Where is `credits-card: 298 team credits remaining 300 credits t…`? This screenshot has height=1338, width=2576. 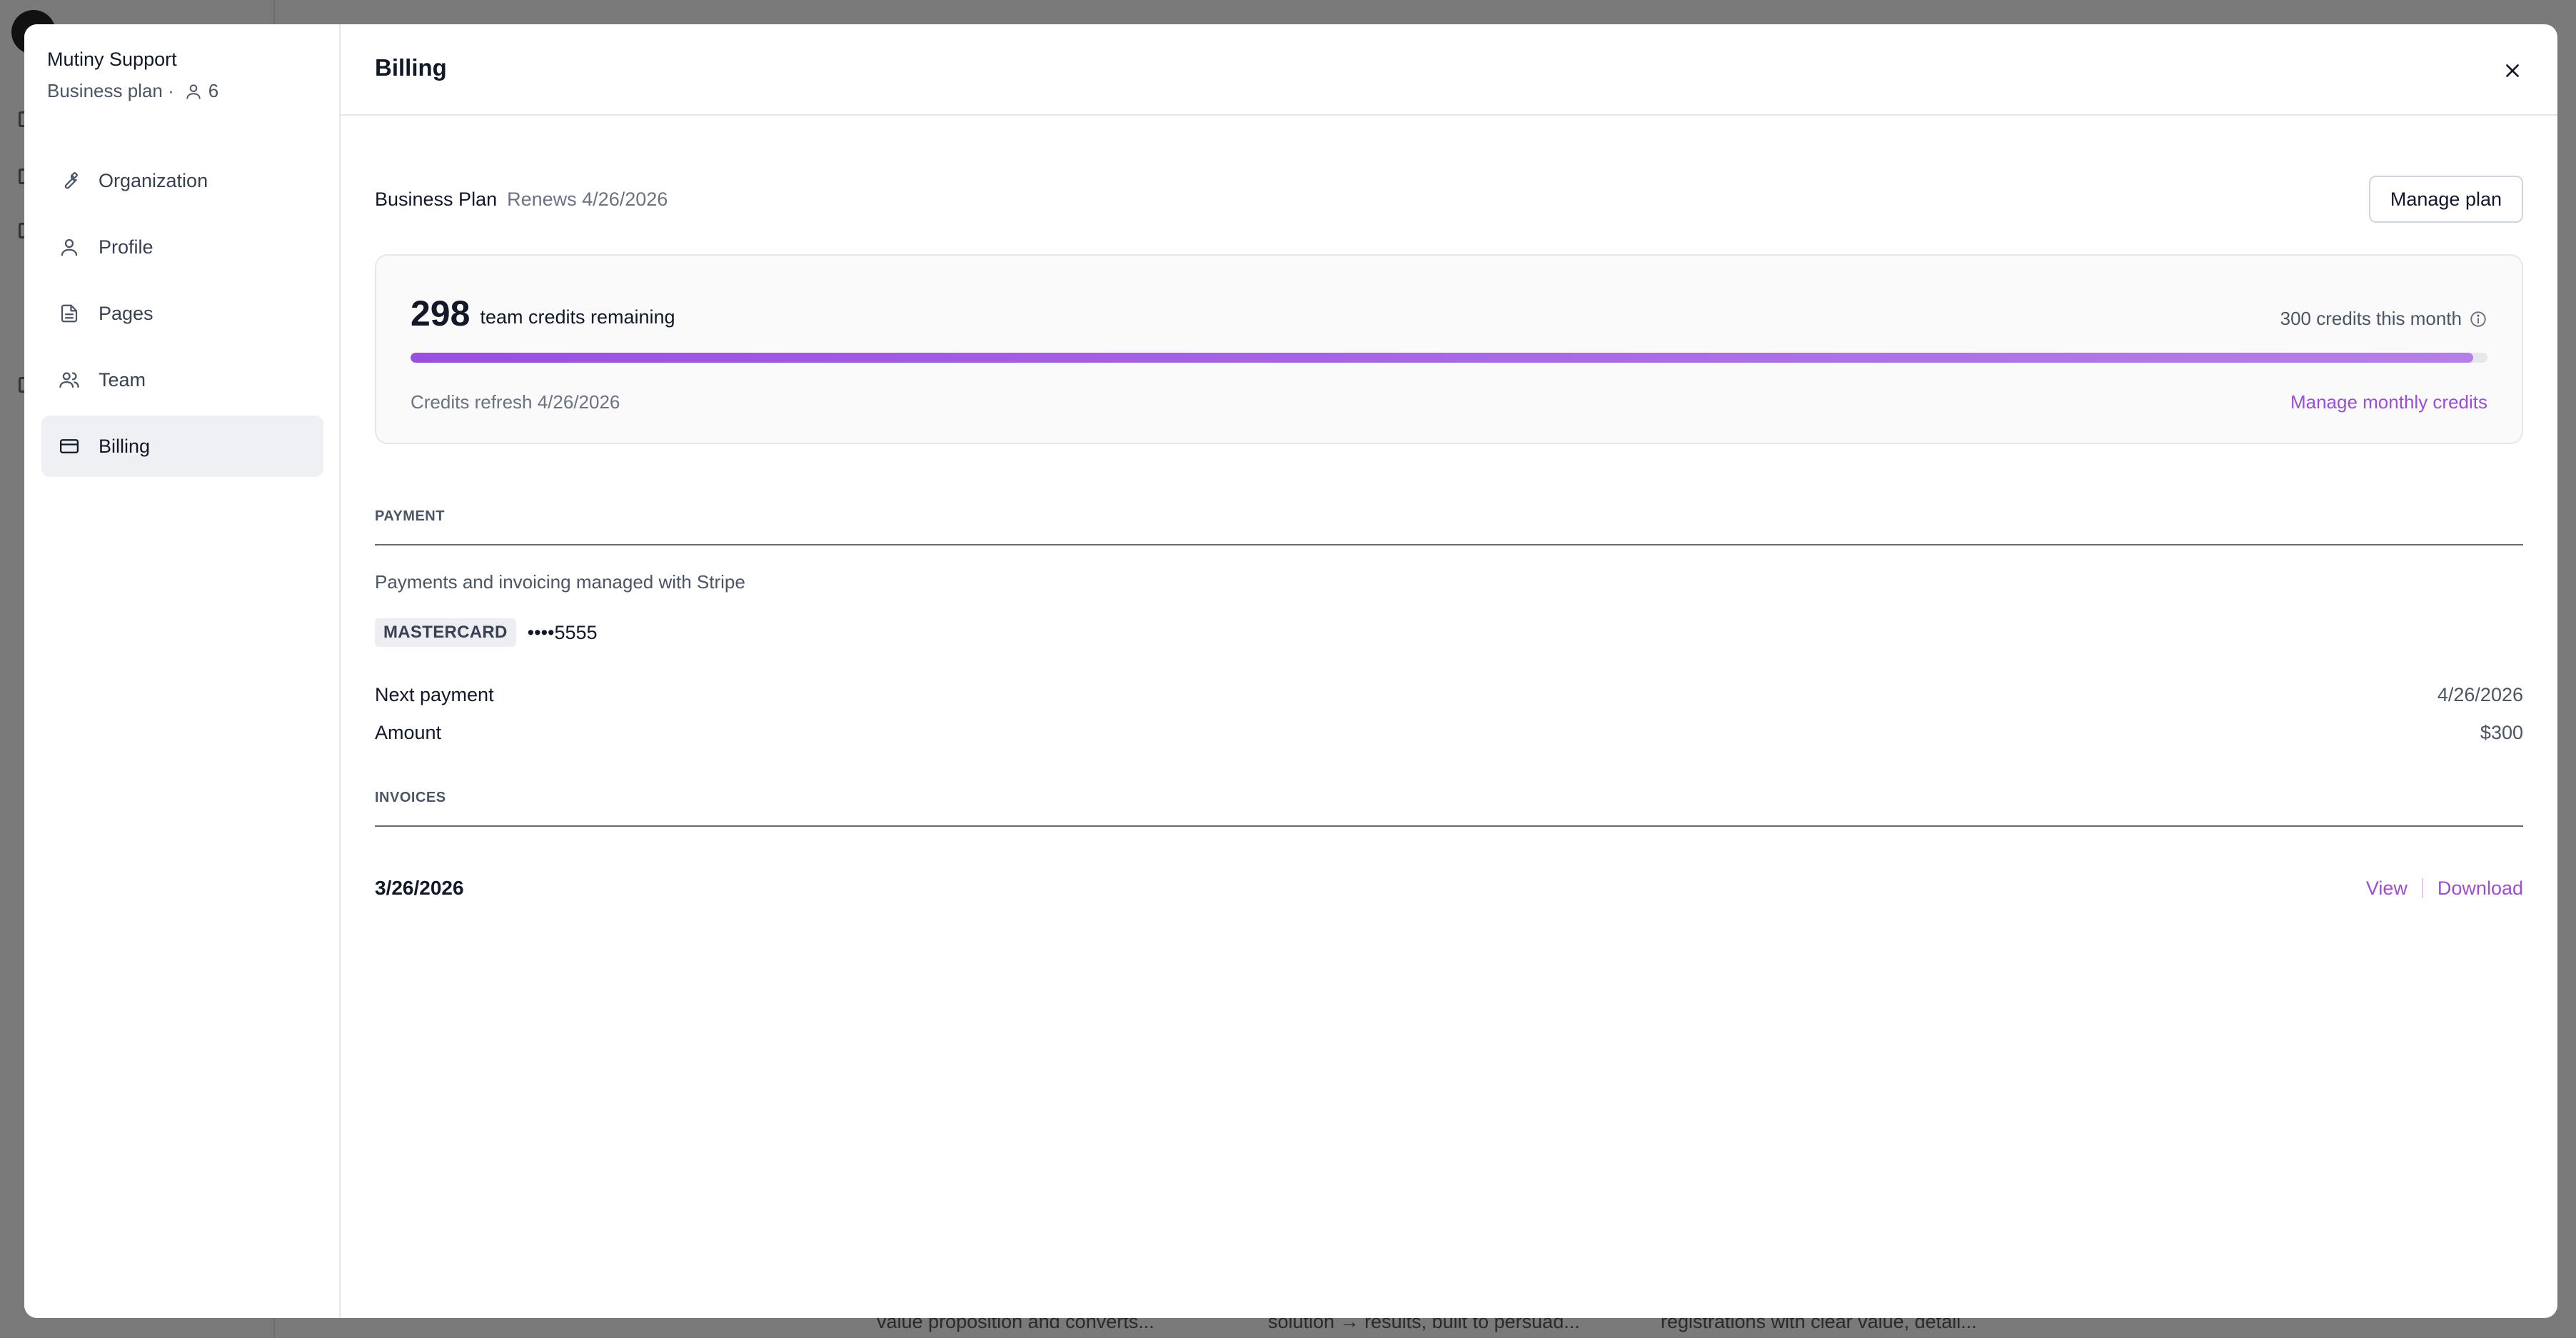 credits-card: 298 team credits remaining 300 credits t… is located at coordinates (1449, 349).